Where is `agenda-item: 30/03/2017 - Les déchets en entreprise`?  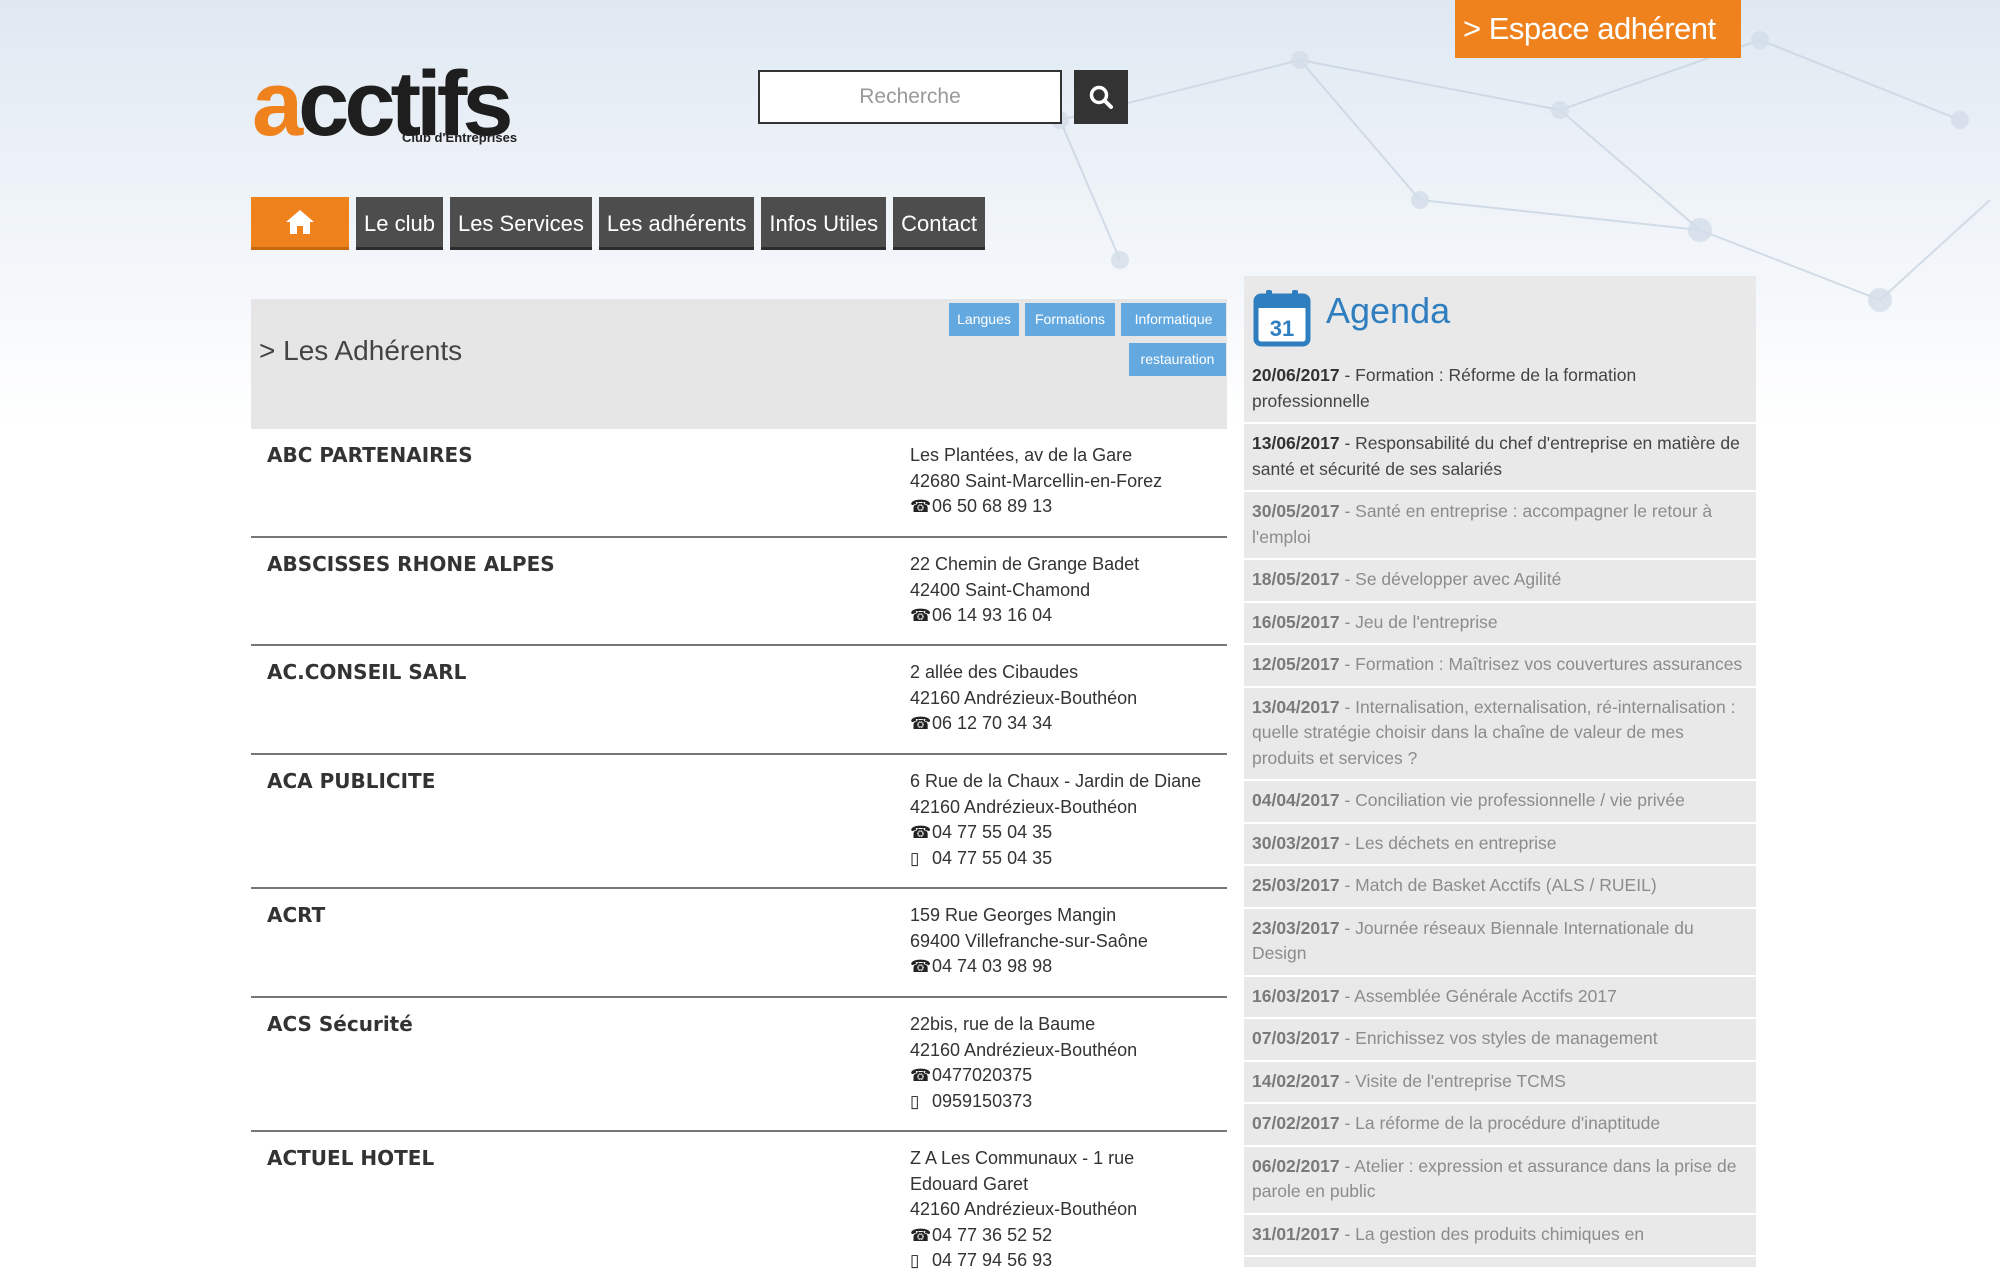 agenda-item: 30/03/2017 - Les déchets en entreprise is located at coordinates (1500, 845).